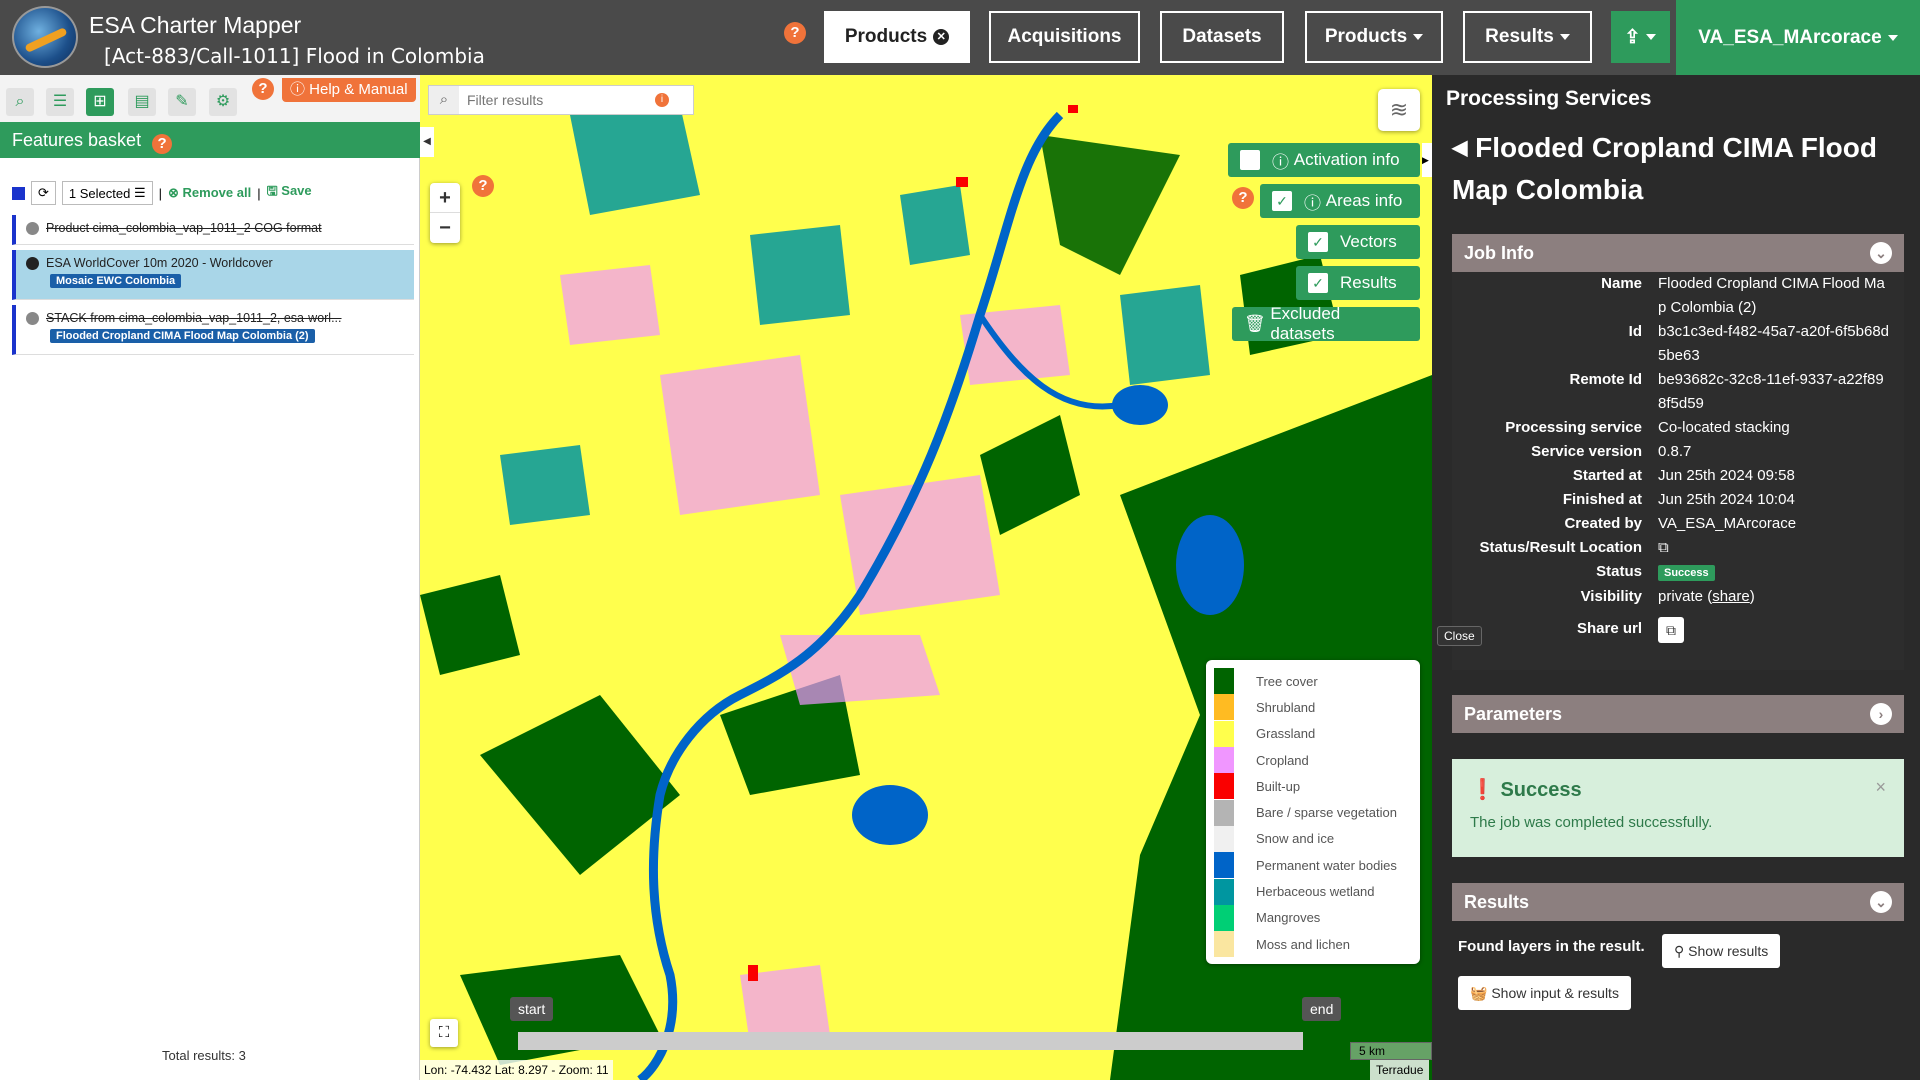  Describe the element at coordinates (1358, 242) in the screenshot. I see `vectors-button: ✓ Vectors` at that location.